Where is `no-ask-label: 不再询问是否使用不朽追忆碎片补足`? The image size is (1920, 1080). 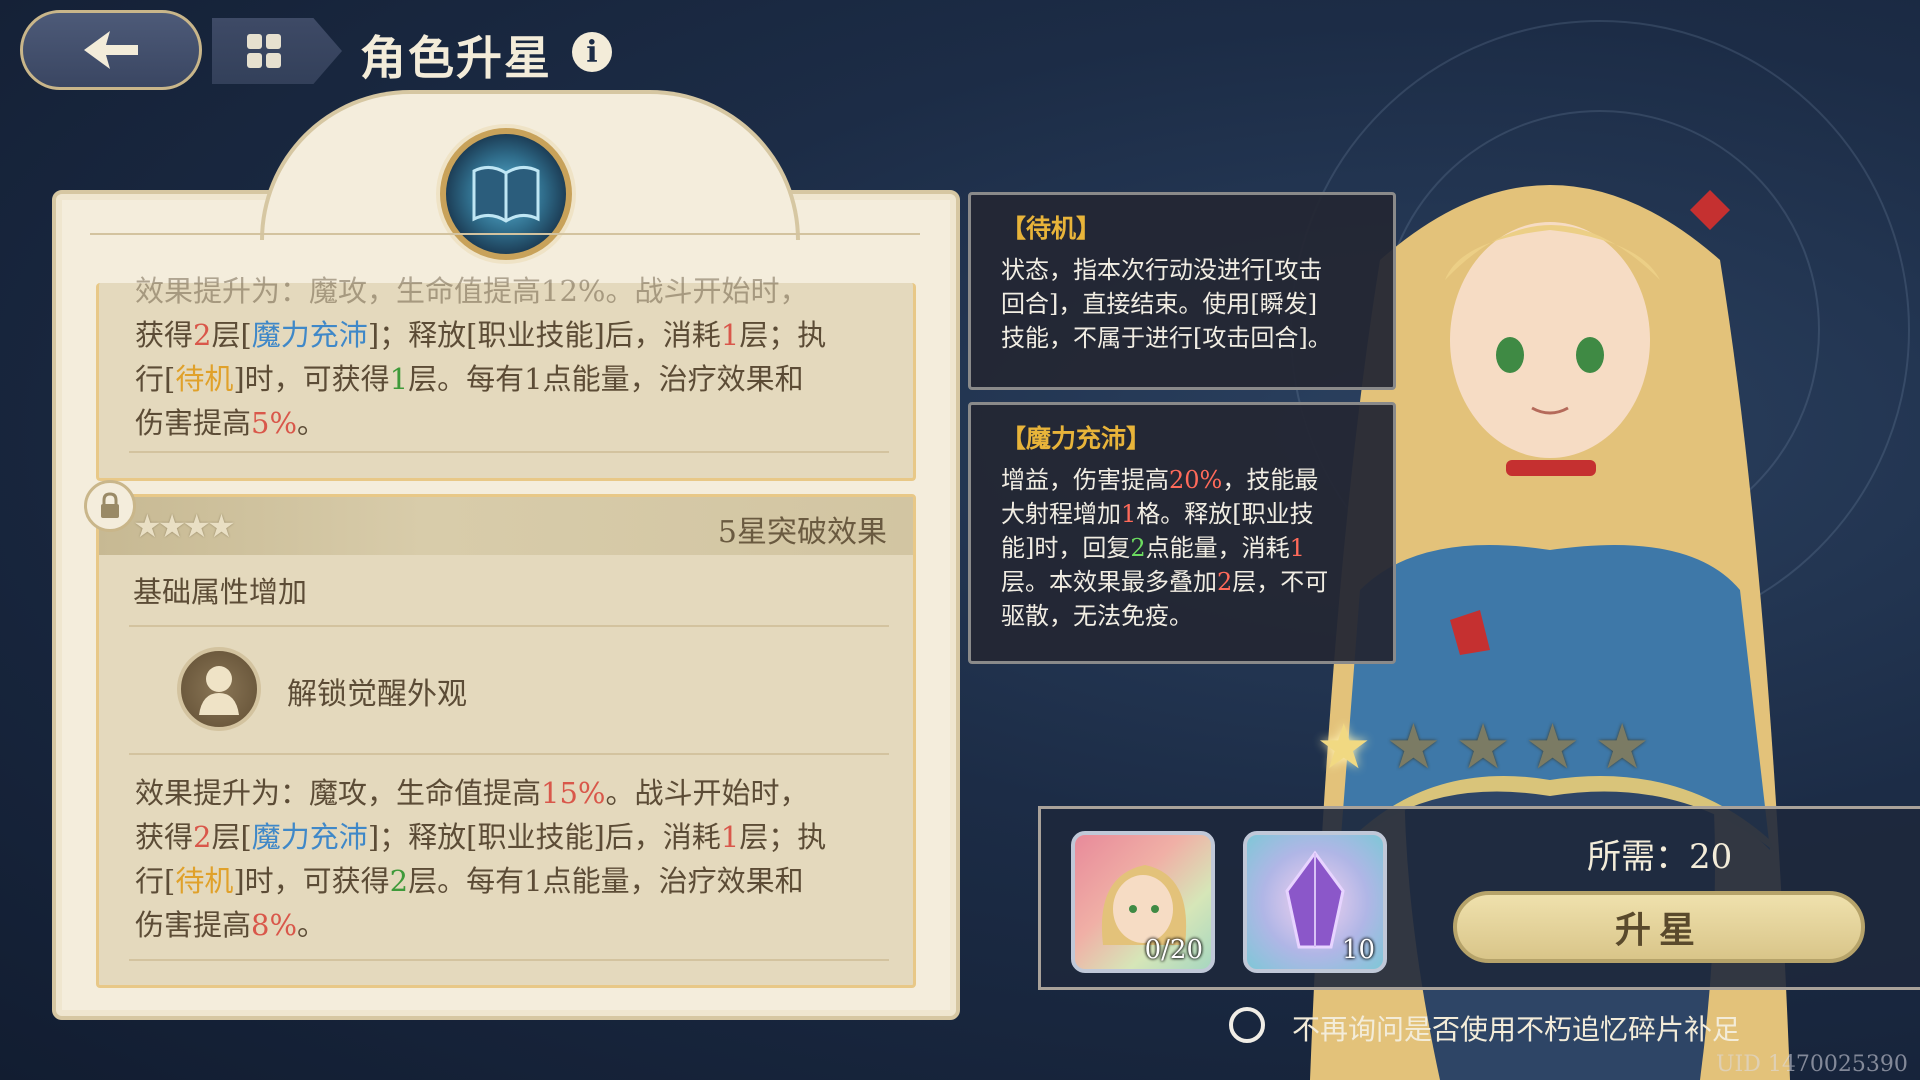 no-ask-label: 不再询问是否使用不朽追忆碎片补足 is located at coordinates (1516, 1028).